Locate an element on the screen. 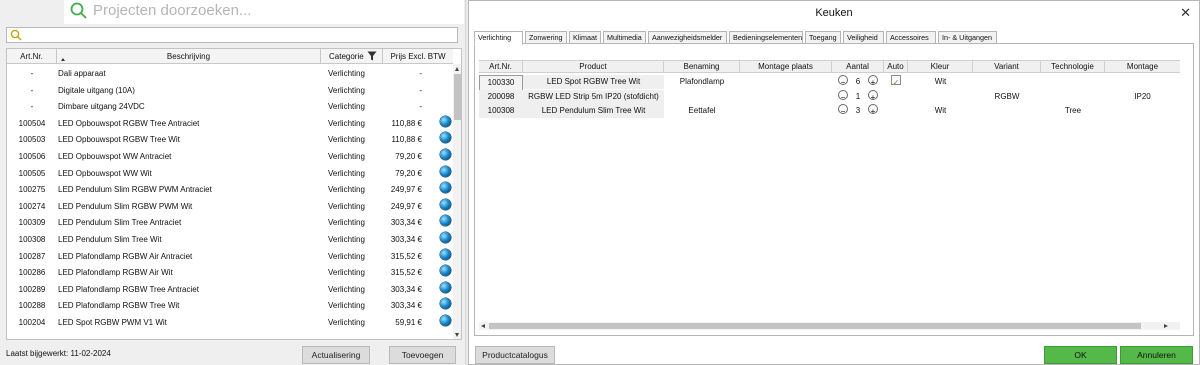 This screenshot has height=365, width=1200. art-cell: 200098 is located at coordinates (501, 96).